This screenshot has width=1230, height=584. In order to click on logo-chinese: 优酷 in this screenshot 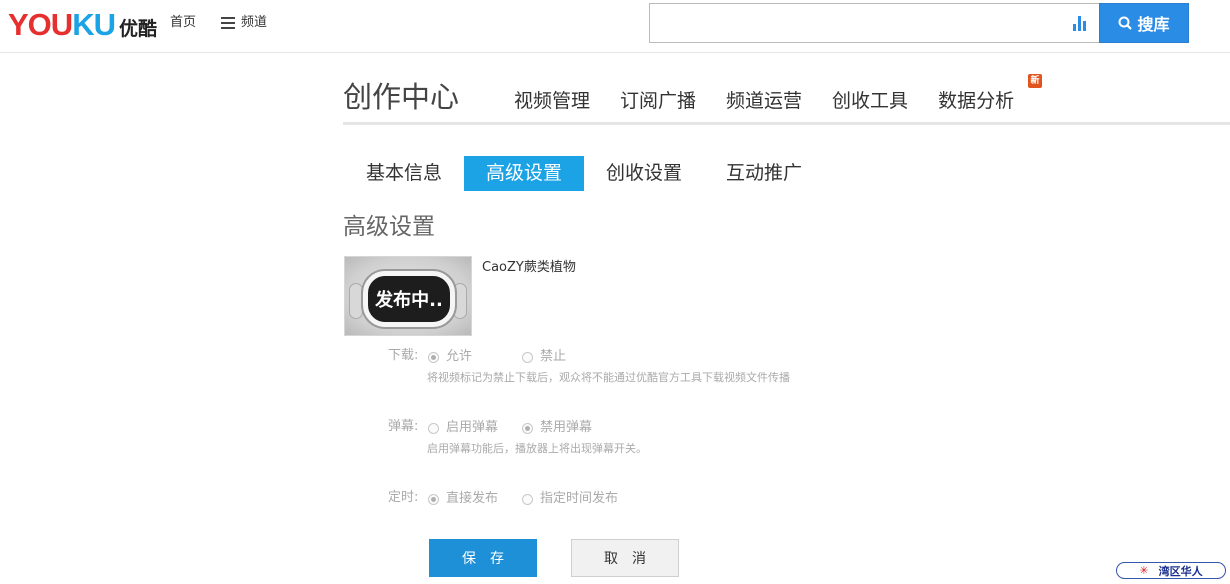, I will do `click(137, 29)`.